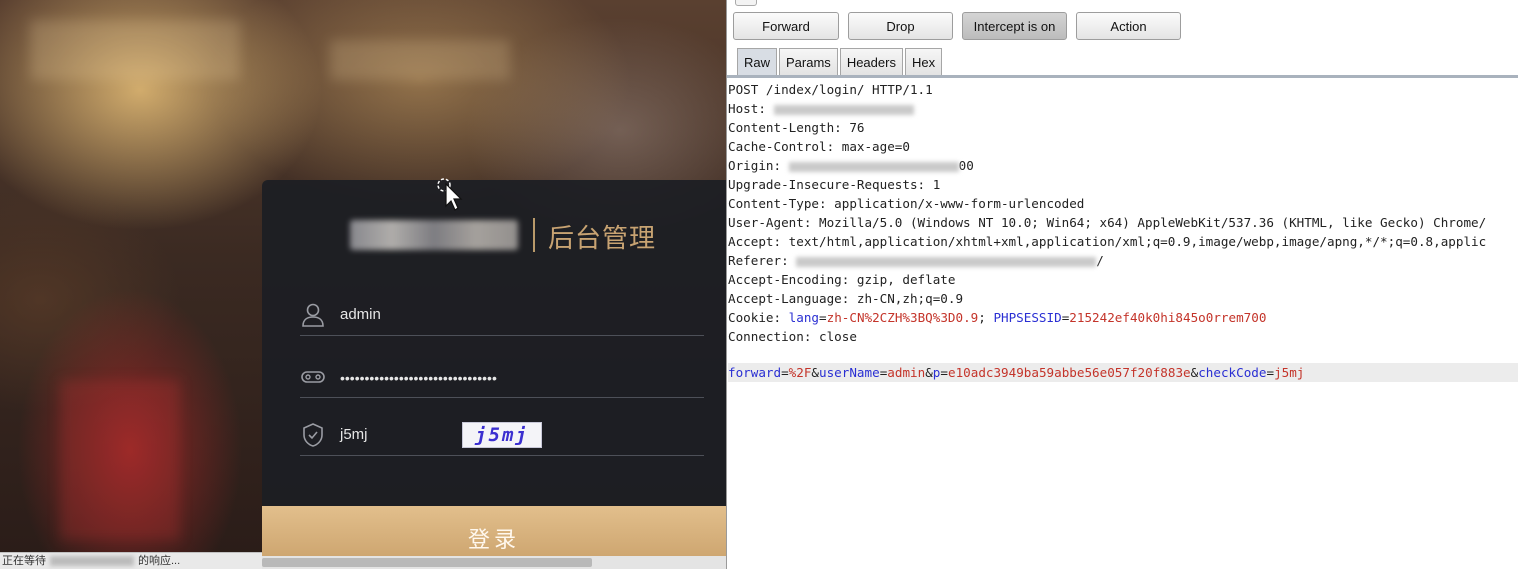 Image resolution: width=1518 pixels, height=569 pixels. I want to click on password-field: ••••••••••••••••••••••••••••••••, so click(502, 378).